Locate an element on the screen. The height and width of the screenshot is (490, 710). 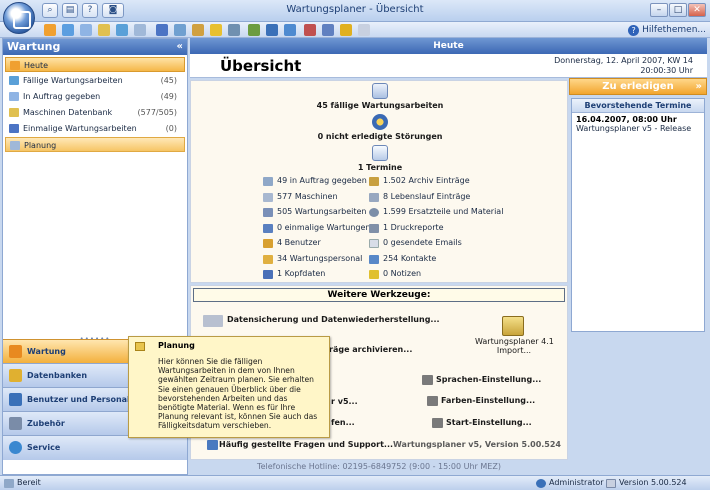
close-button: ✕ is located at coordinates (697, 10).